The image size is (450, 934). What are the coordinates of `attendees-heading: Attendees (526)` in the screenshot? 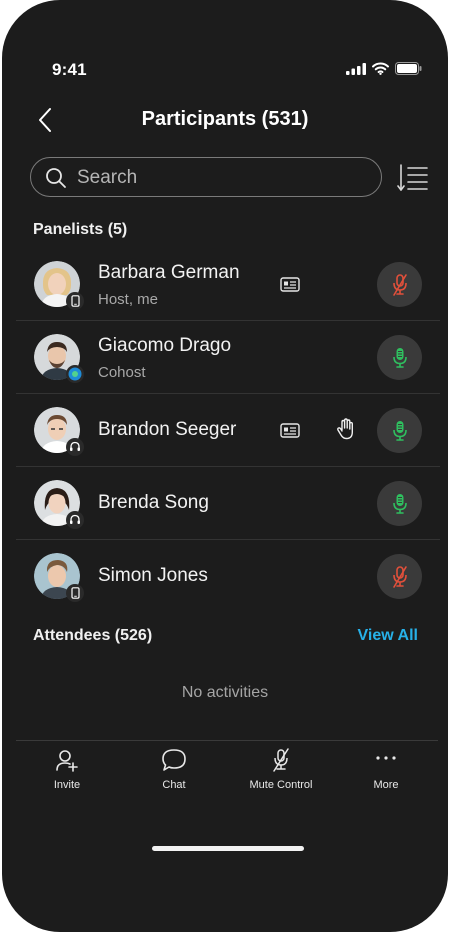 It's located at (93, 635).